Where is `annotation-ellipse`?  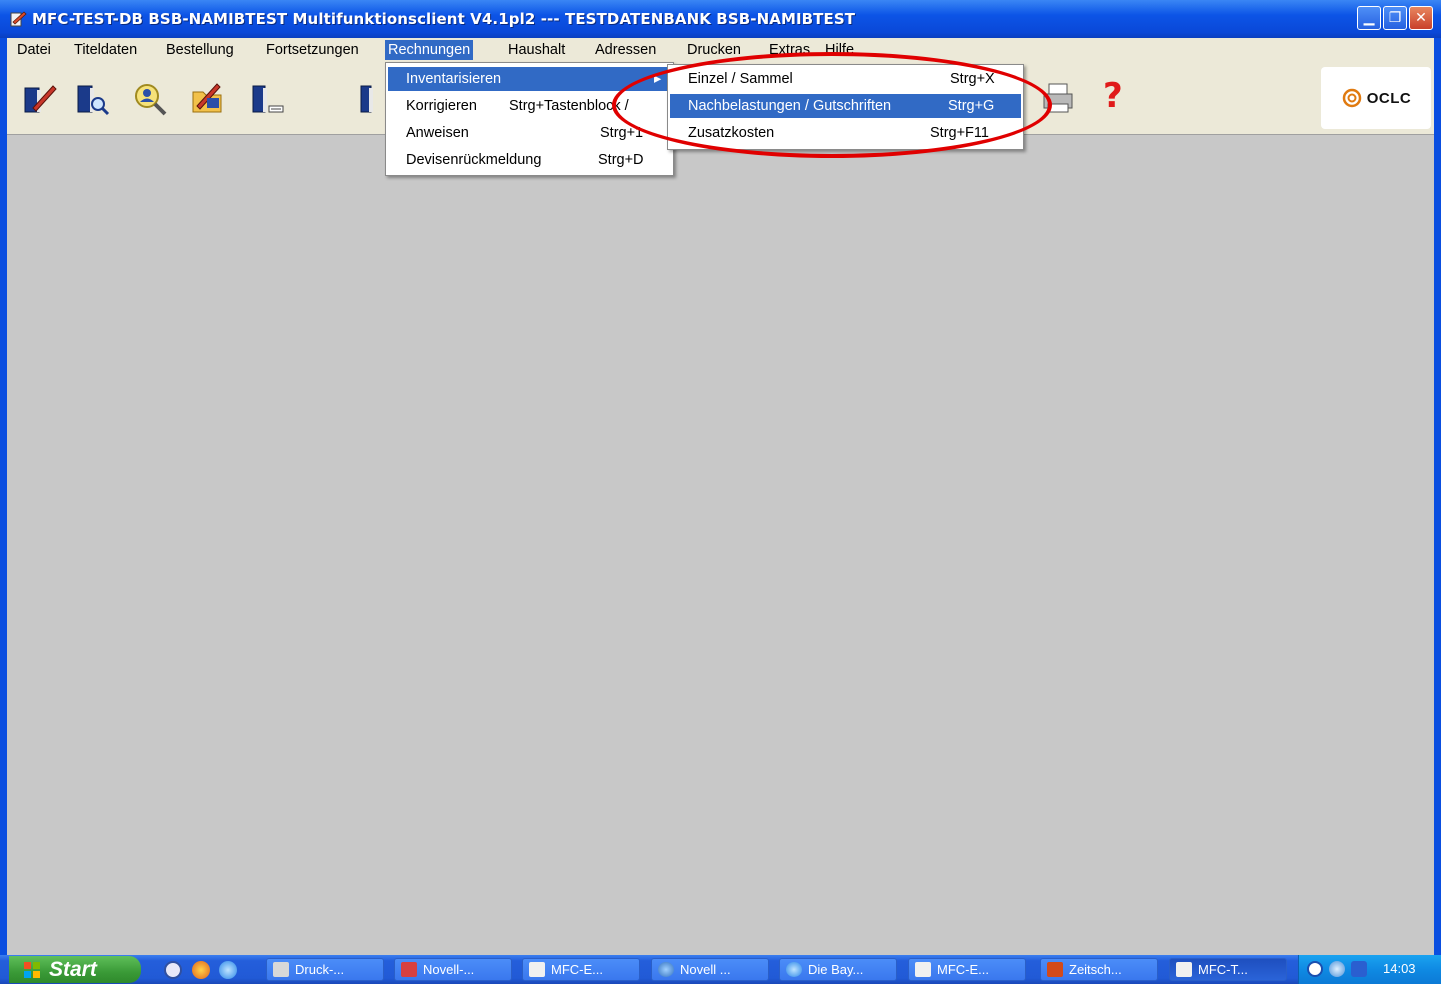 annotation-ellipse is located at coordinates (832, 105).